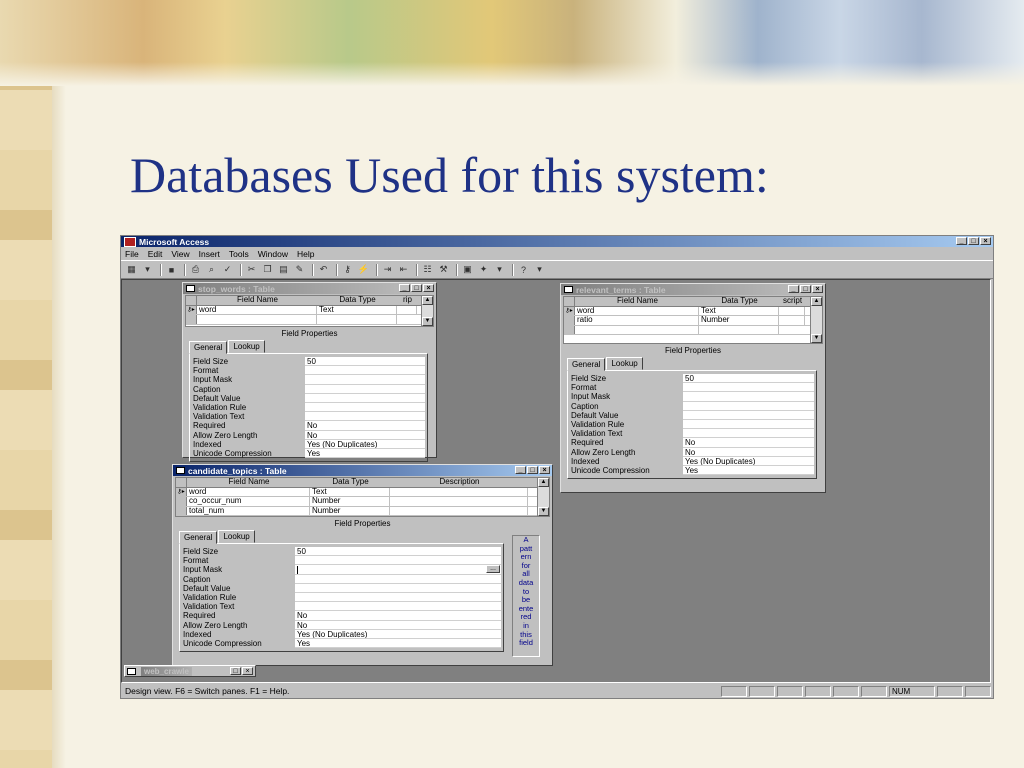 The image size is (1024, 768). What do you see at coordinates (248, 510) in the screenshot?
I see `field-name-cell: total_num` at bounding box center [248, 510].